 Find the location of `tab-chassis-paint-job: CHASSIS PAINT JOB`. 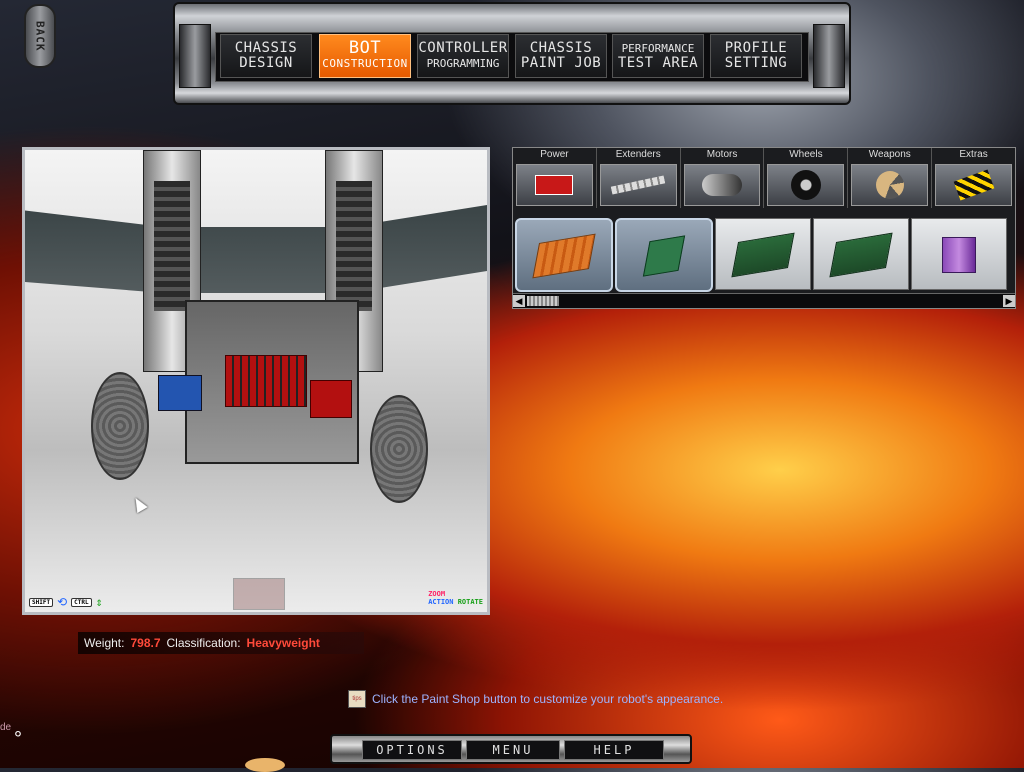

tab-chassis-paint-job: CHASSIS PAINT JOB is located at coordinates (561, 56).